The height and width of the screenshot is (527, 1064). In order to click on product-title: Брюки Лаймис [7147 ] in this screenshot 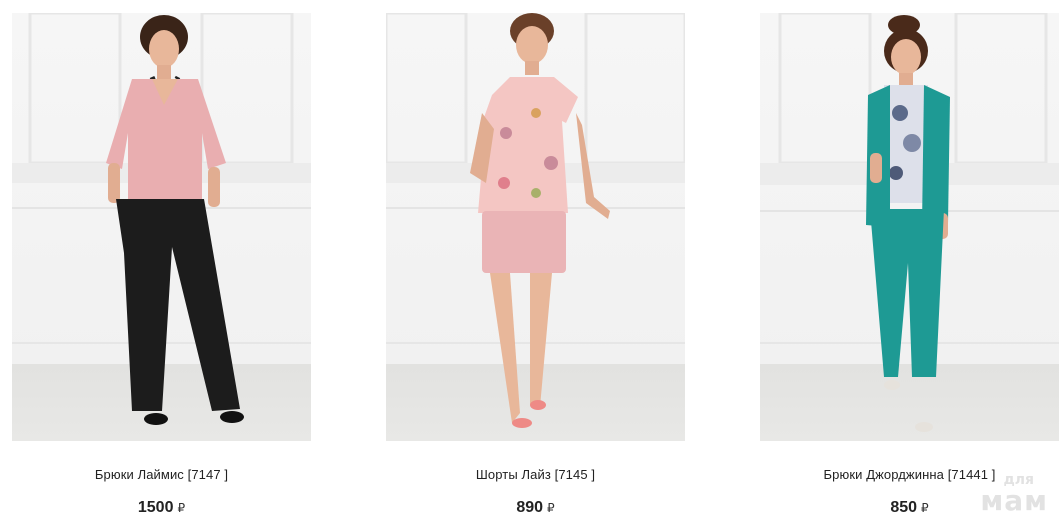, I will do `click(161, 474)`.